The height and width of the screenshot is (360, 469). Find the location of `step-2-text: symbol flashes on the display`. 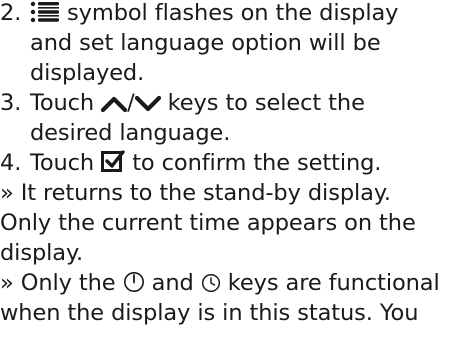

step-2-text: symbol flashes on the display is located at coordinates (229, 13).